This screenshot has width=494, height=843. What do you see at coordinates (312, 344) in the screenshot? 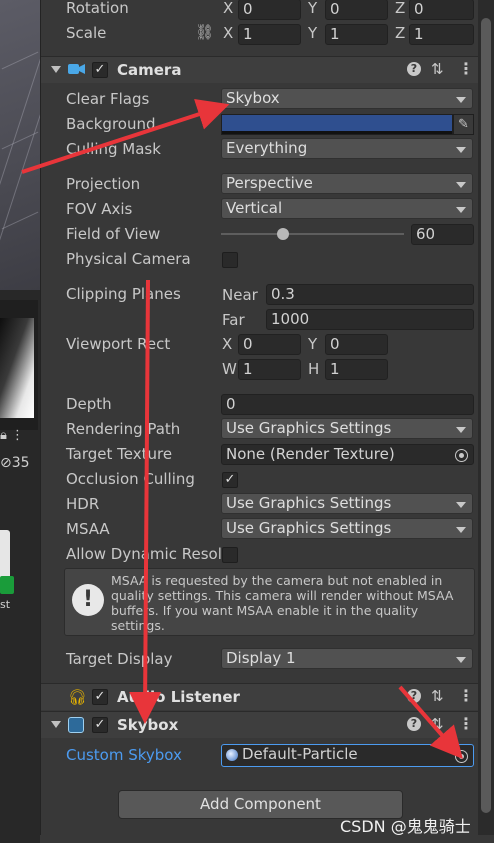
I see `viewport-y-axis: Y` at bounding box center [312, 344].